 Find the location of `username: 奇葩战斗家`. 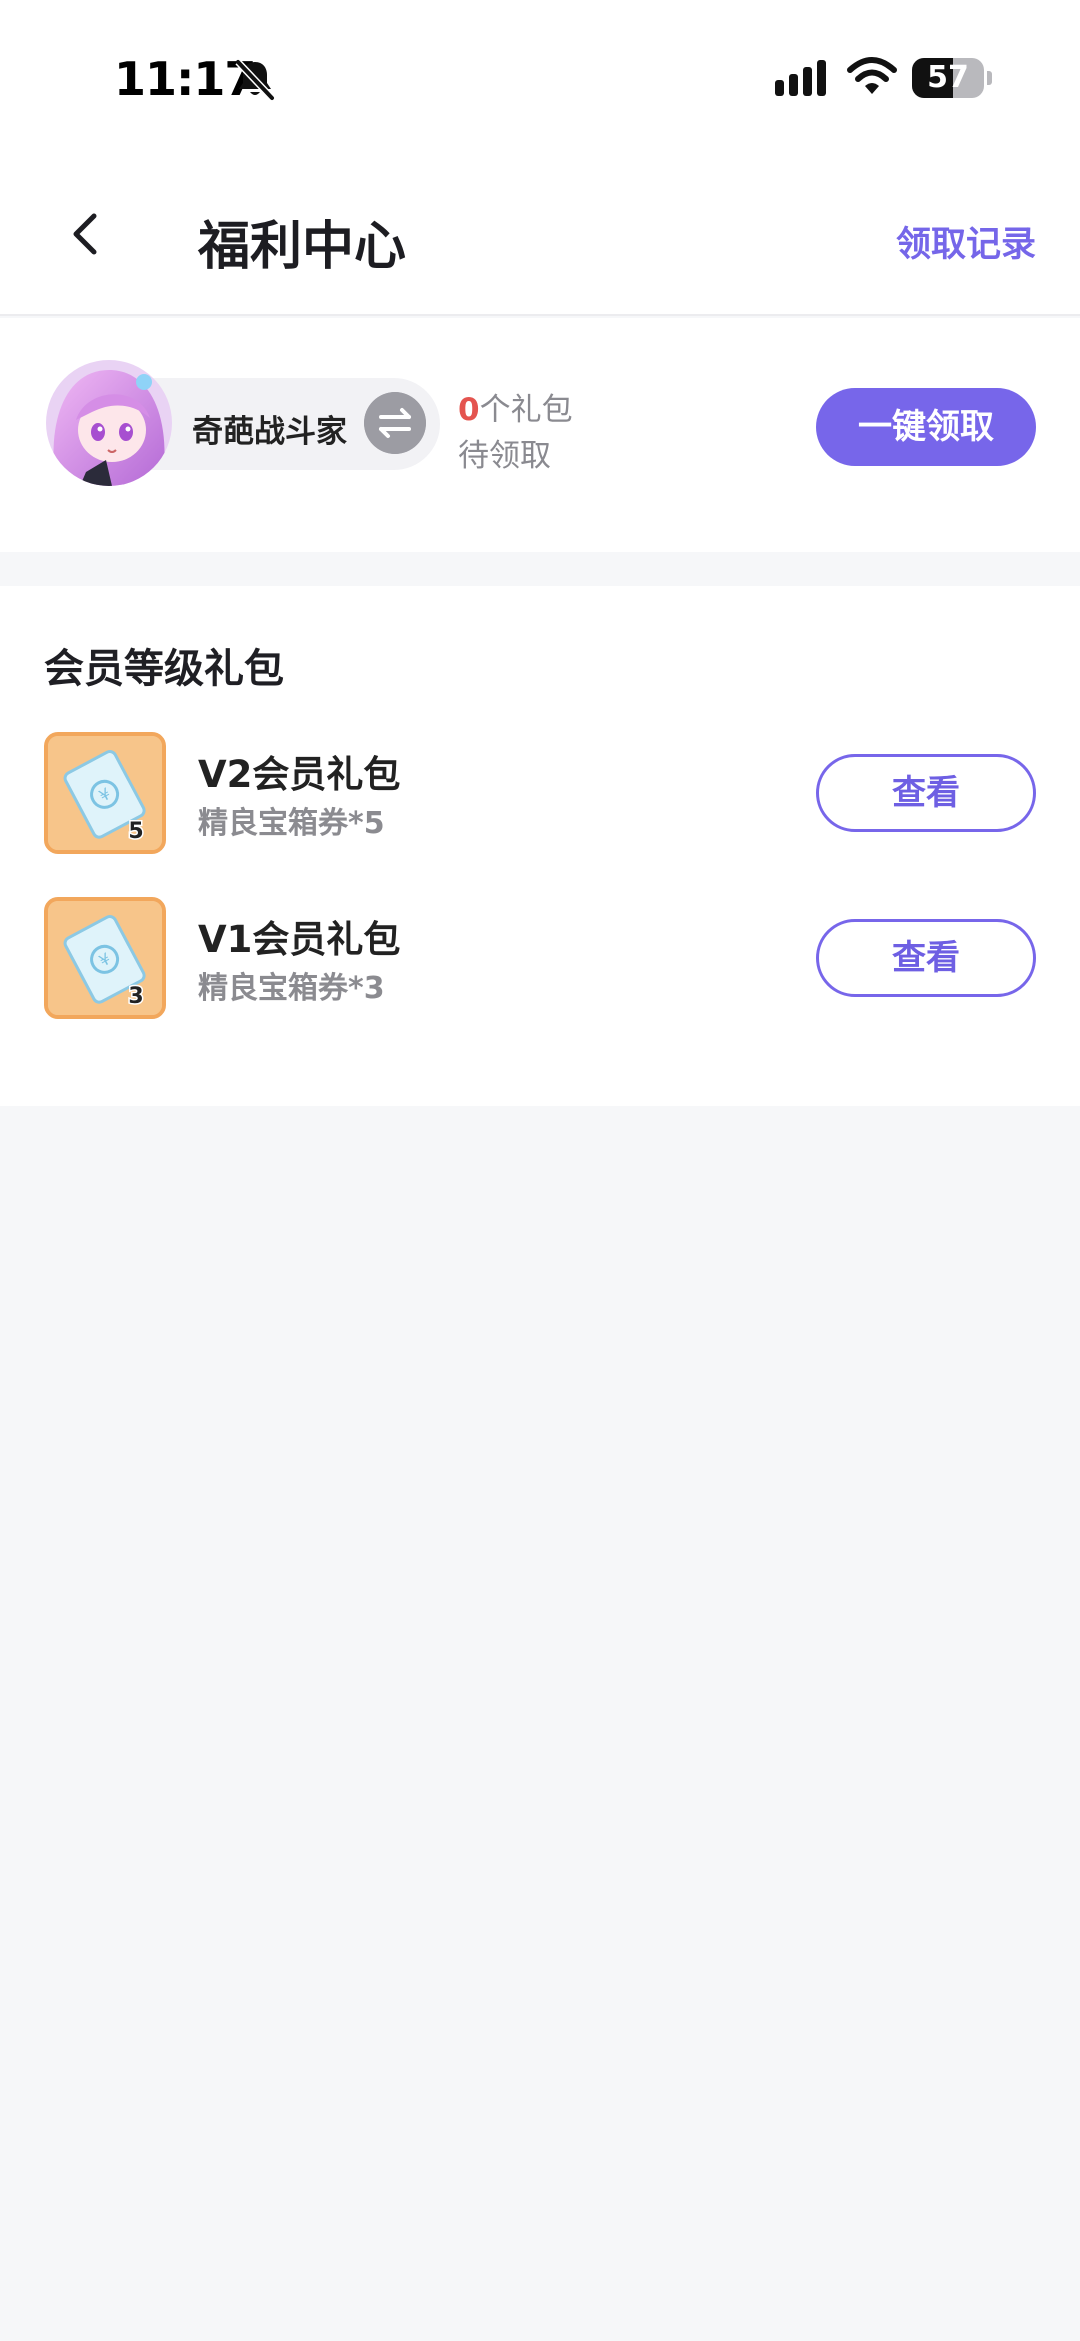

username: 奇葩战斗家 is located at coordinates (269, 432).